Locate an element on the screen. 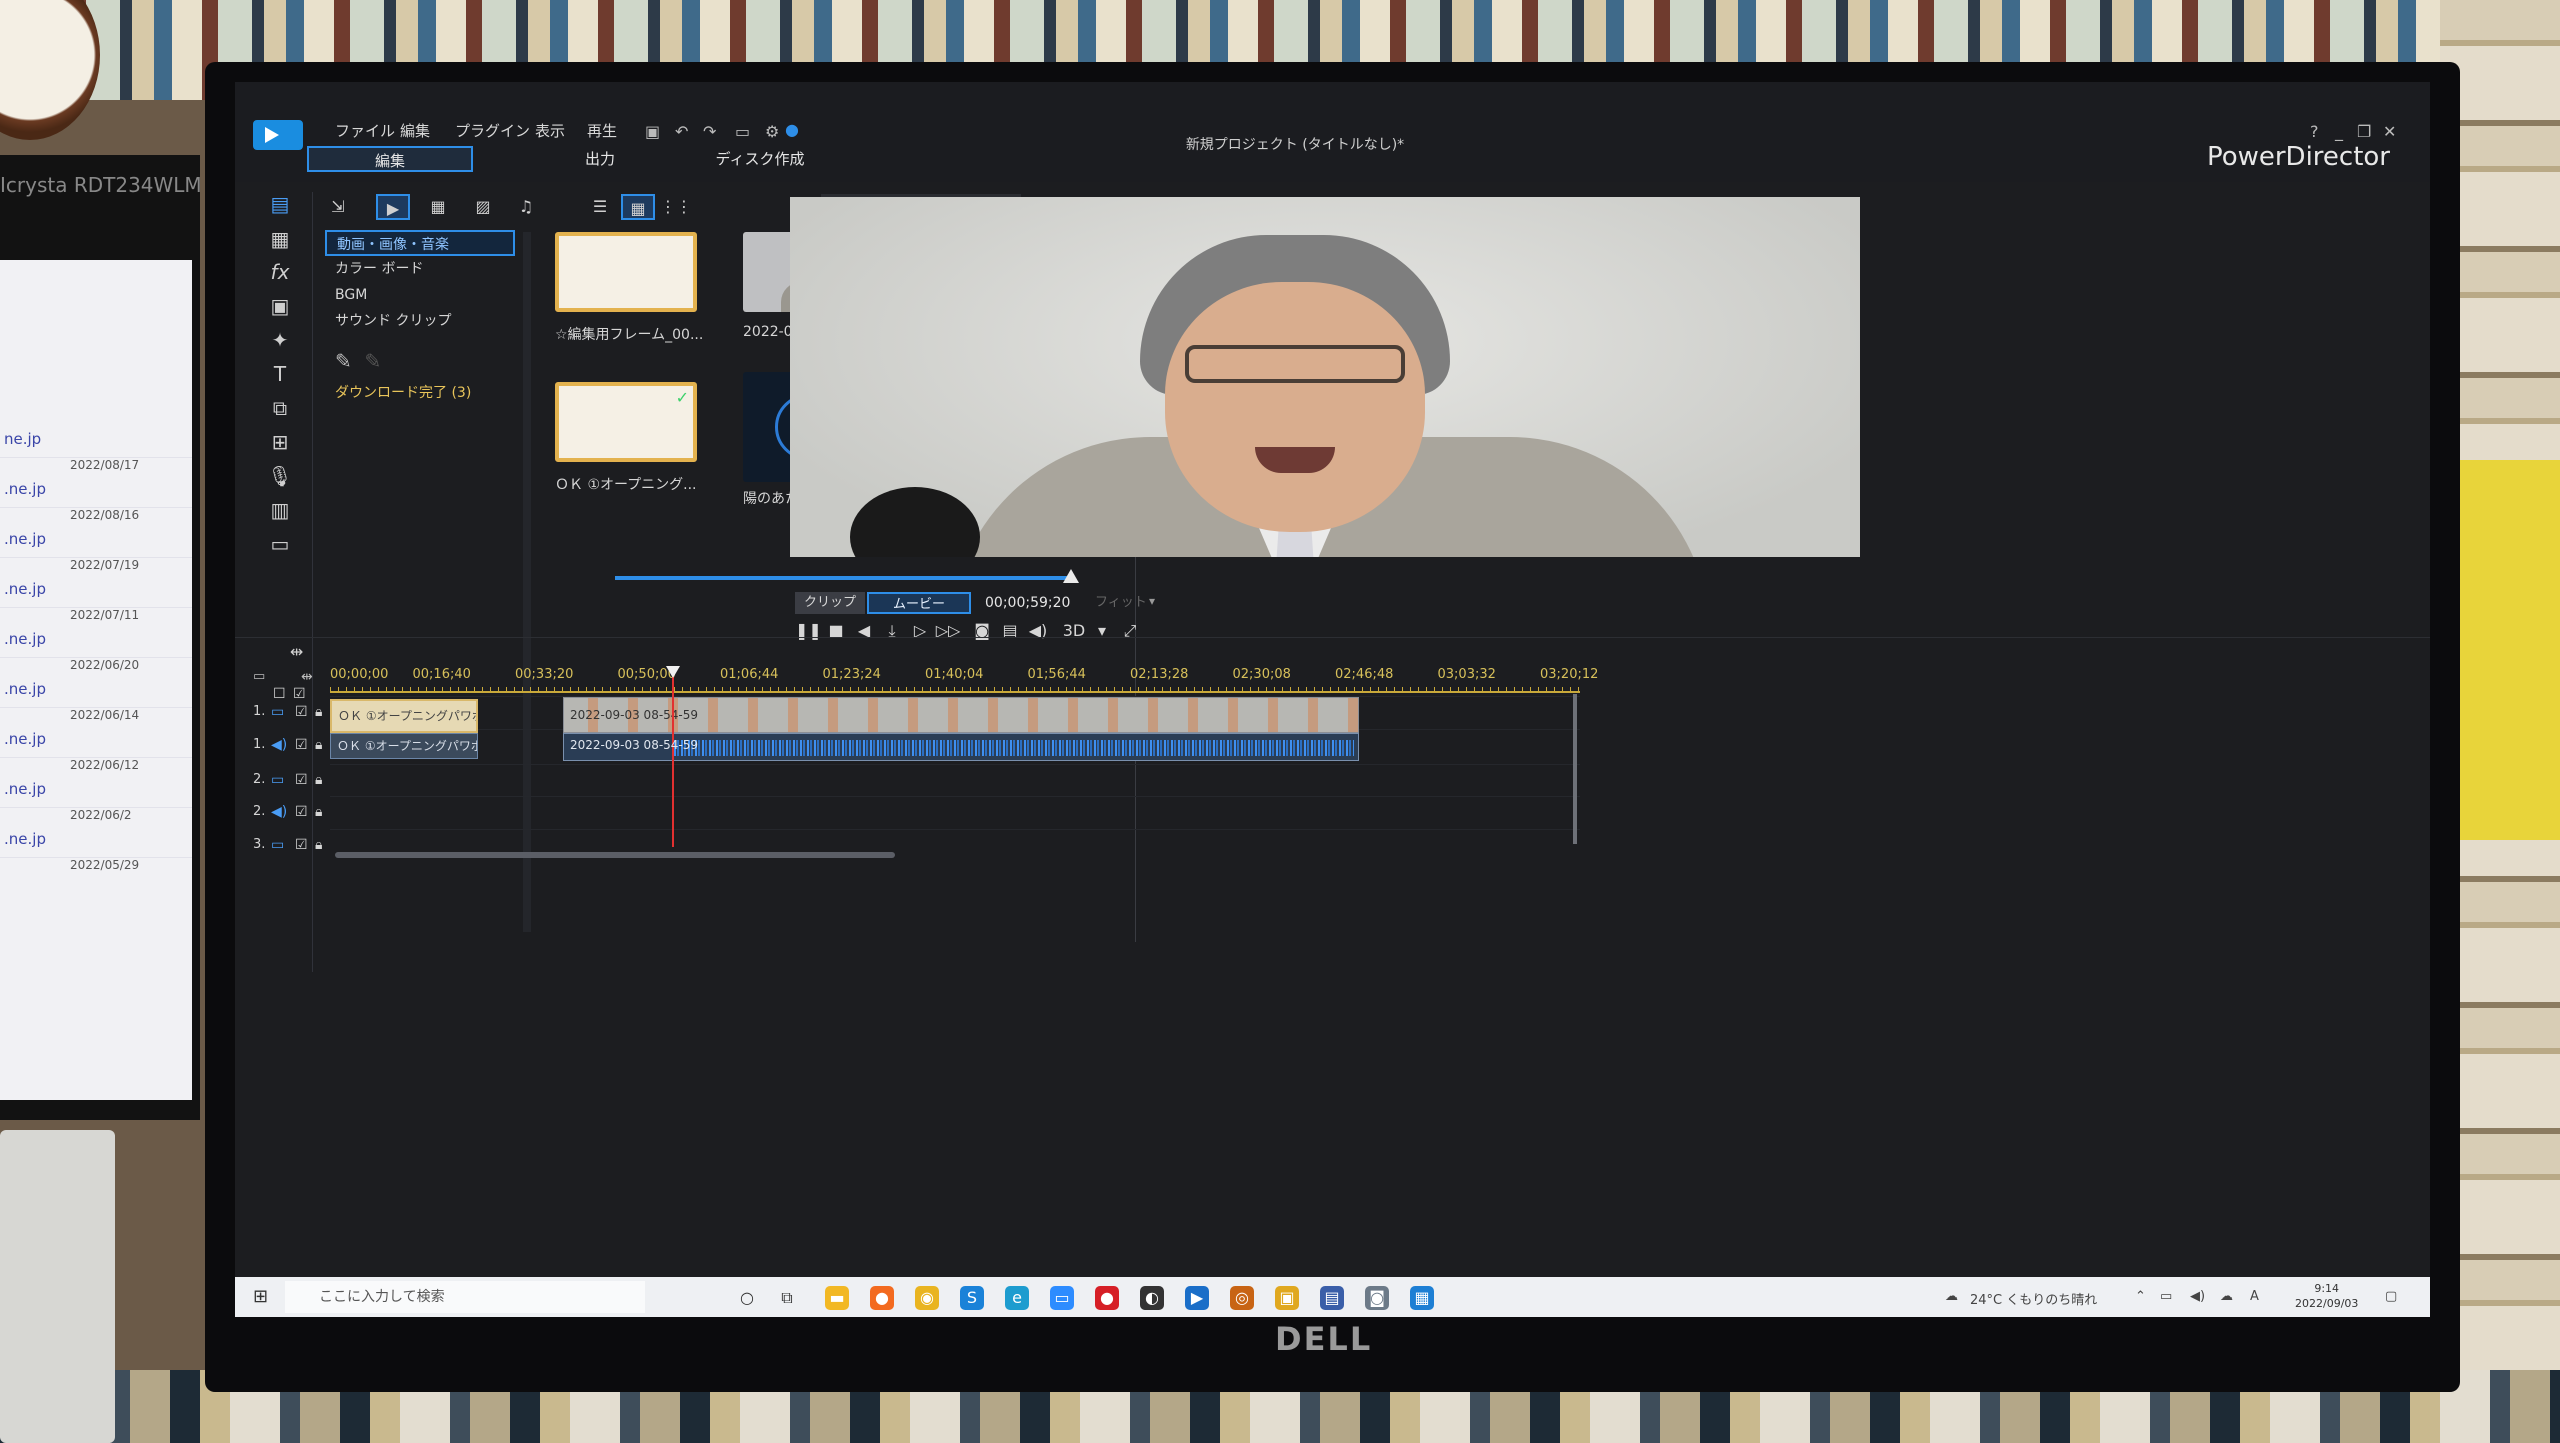 Image resolution: width=2560 pixels, height=1443 pixels. close-button: ✕ is located at coordinates (2389, 131).